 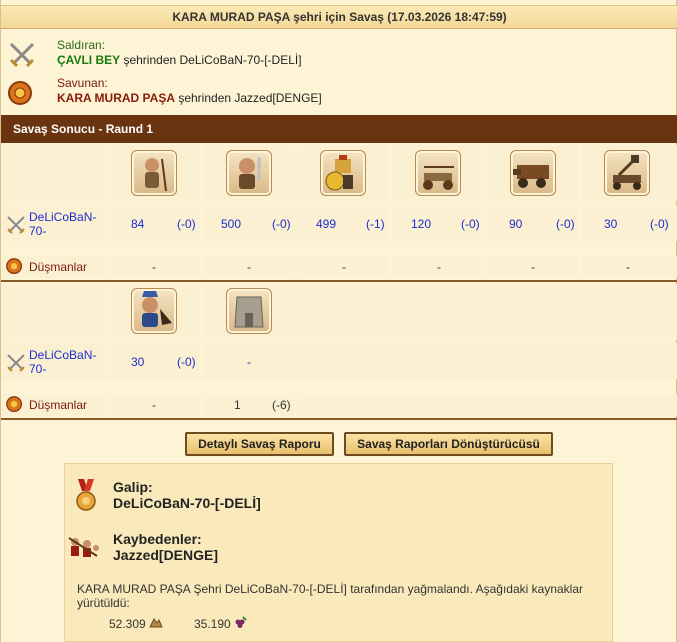 What do you see at coordinates (157, 539) in the screenshot?
I see `loser-title: Kaybedenler:` at bounding box center [157, 539].